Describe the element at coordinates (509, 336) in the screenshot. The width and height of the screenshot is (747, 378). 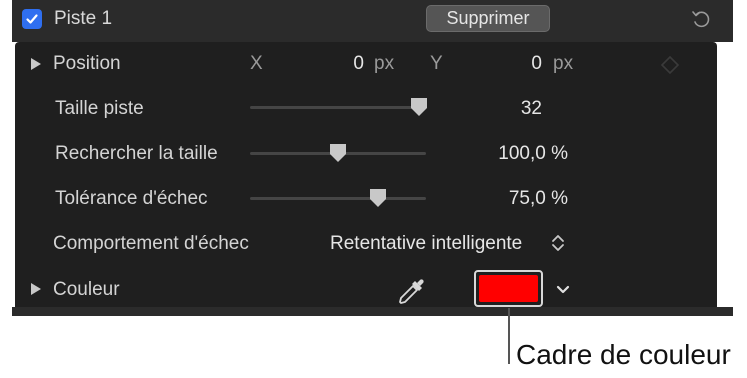
I see `callout-line` at that location.